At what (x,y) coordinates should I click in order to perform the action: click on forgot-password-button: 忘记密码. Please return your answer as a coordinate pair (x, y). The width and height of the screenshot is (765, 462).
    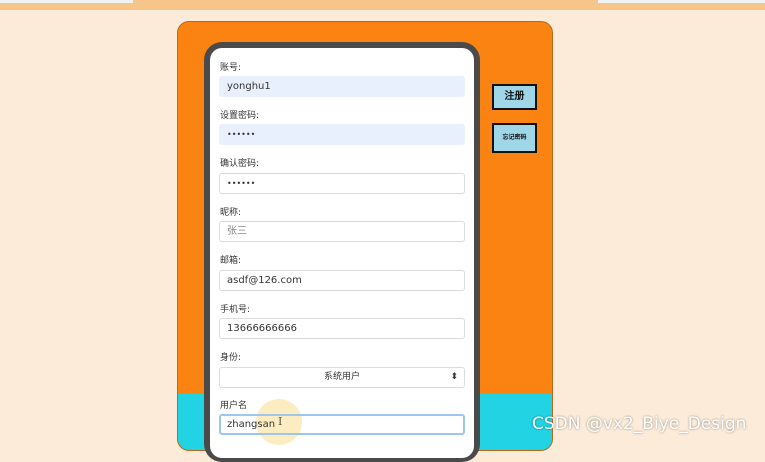
    Looking at the image, I should click on (514, 138).